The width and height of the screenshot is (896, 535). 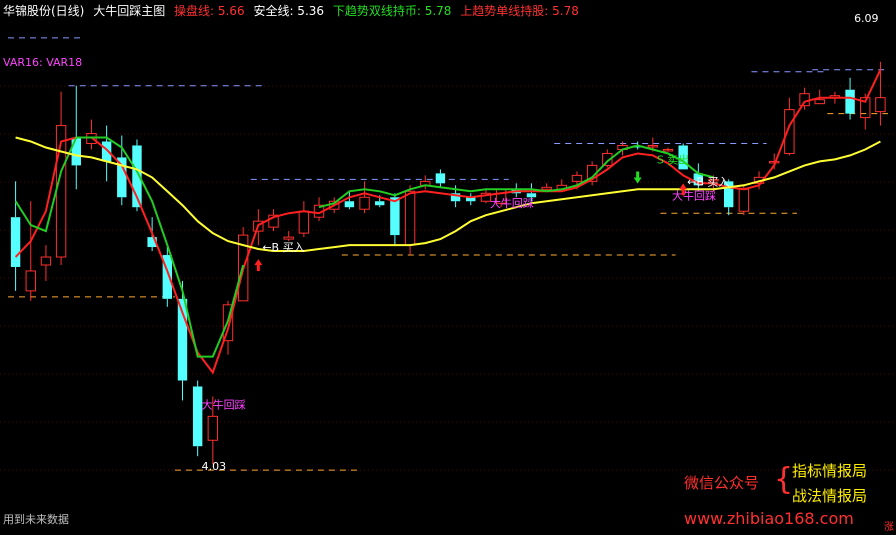 I want to click on annotation-label: 4.03, so click(x=214, y=466).